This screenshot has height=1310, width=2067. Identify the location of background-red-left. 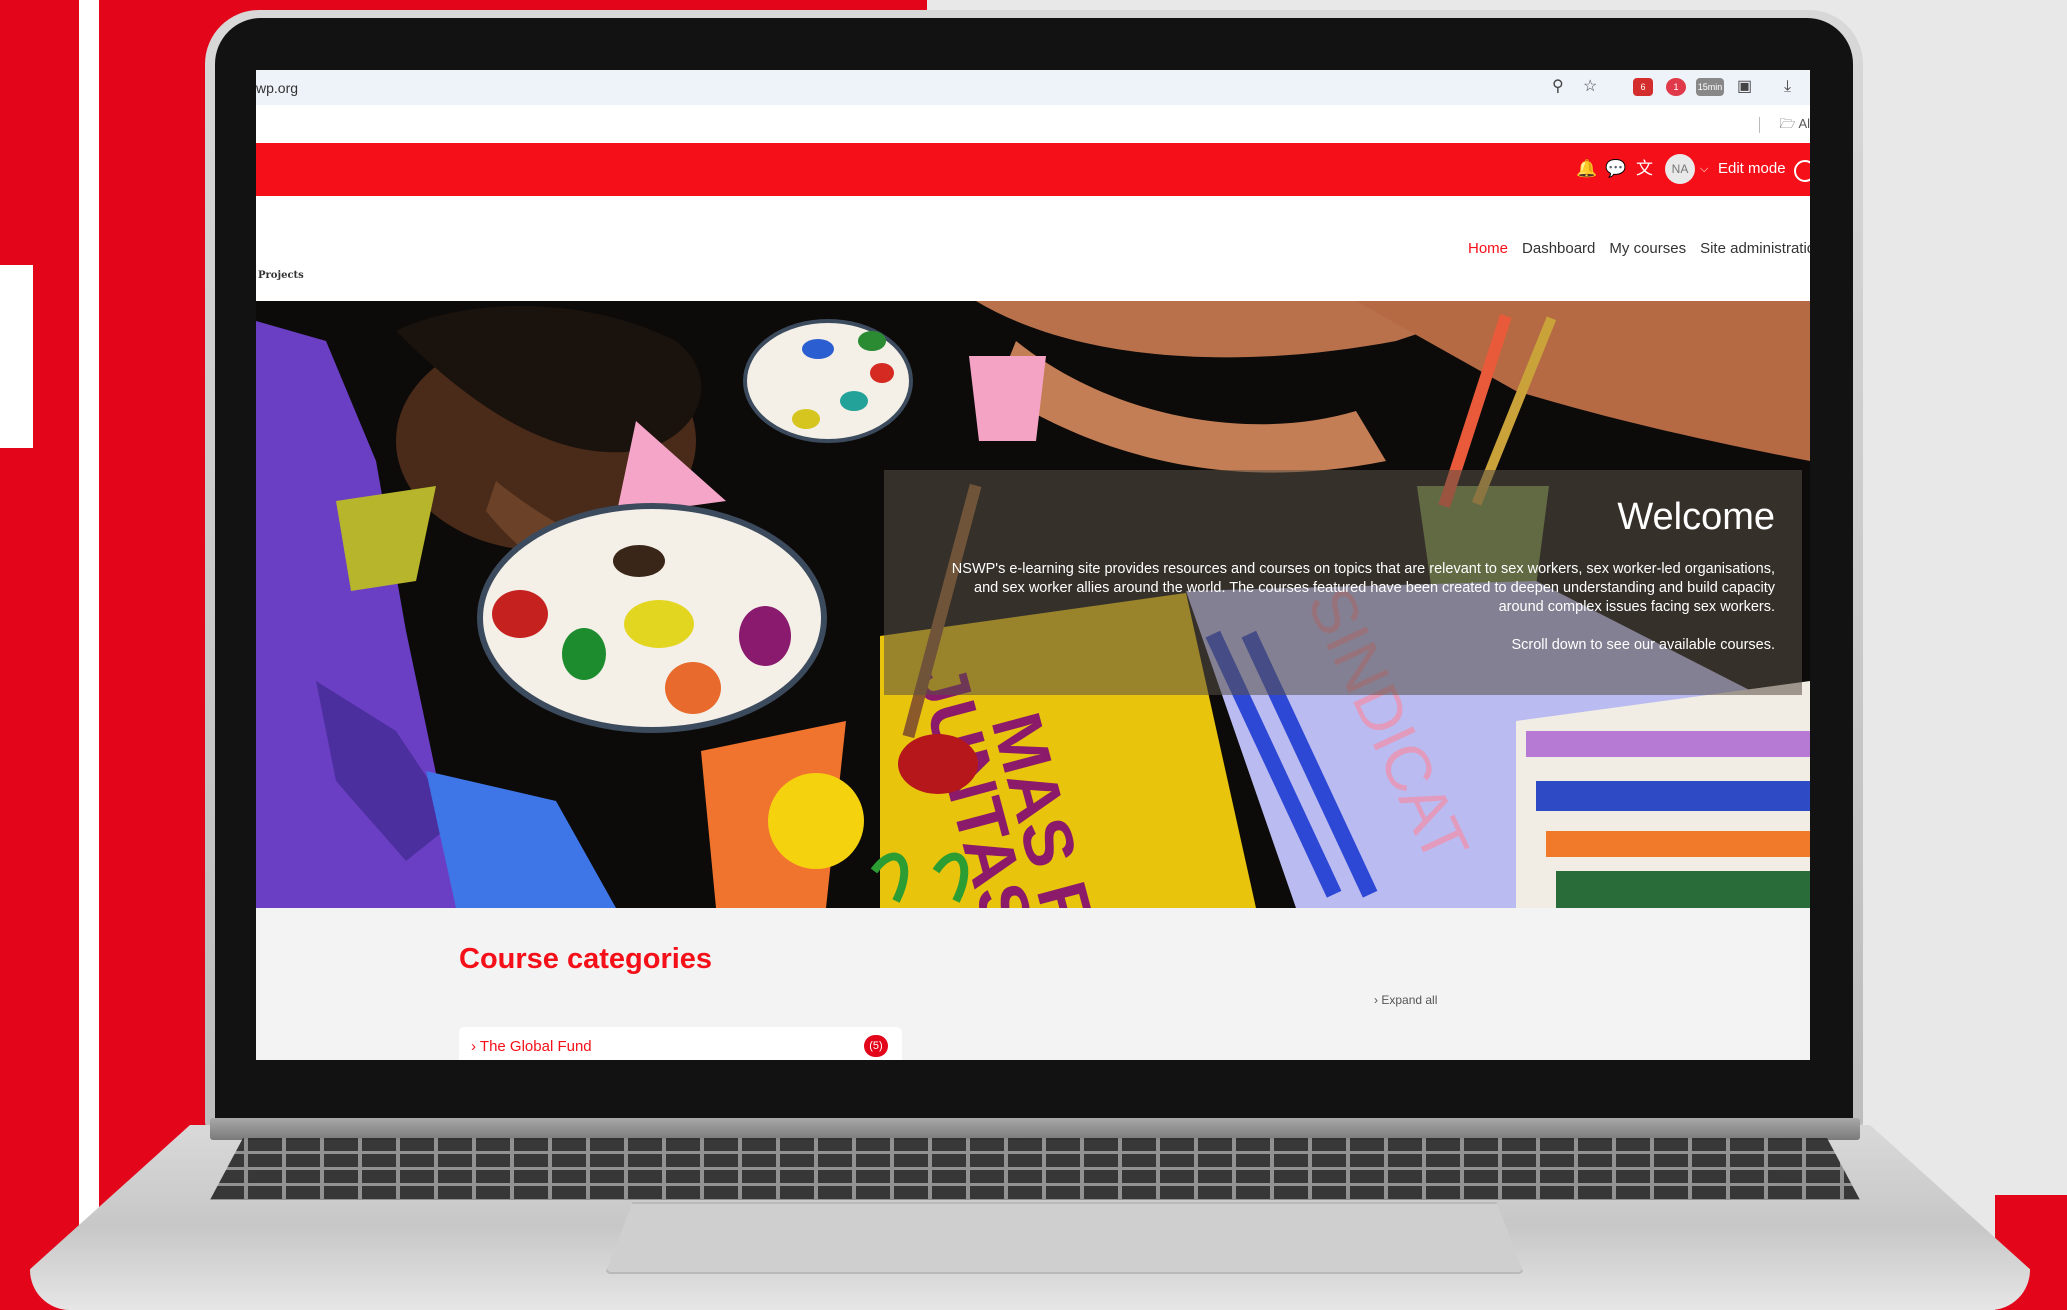
(39, 655).